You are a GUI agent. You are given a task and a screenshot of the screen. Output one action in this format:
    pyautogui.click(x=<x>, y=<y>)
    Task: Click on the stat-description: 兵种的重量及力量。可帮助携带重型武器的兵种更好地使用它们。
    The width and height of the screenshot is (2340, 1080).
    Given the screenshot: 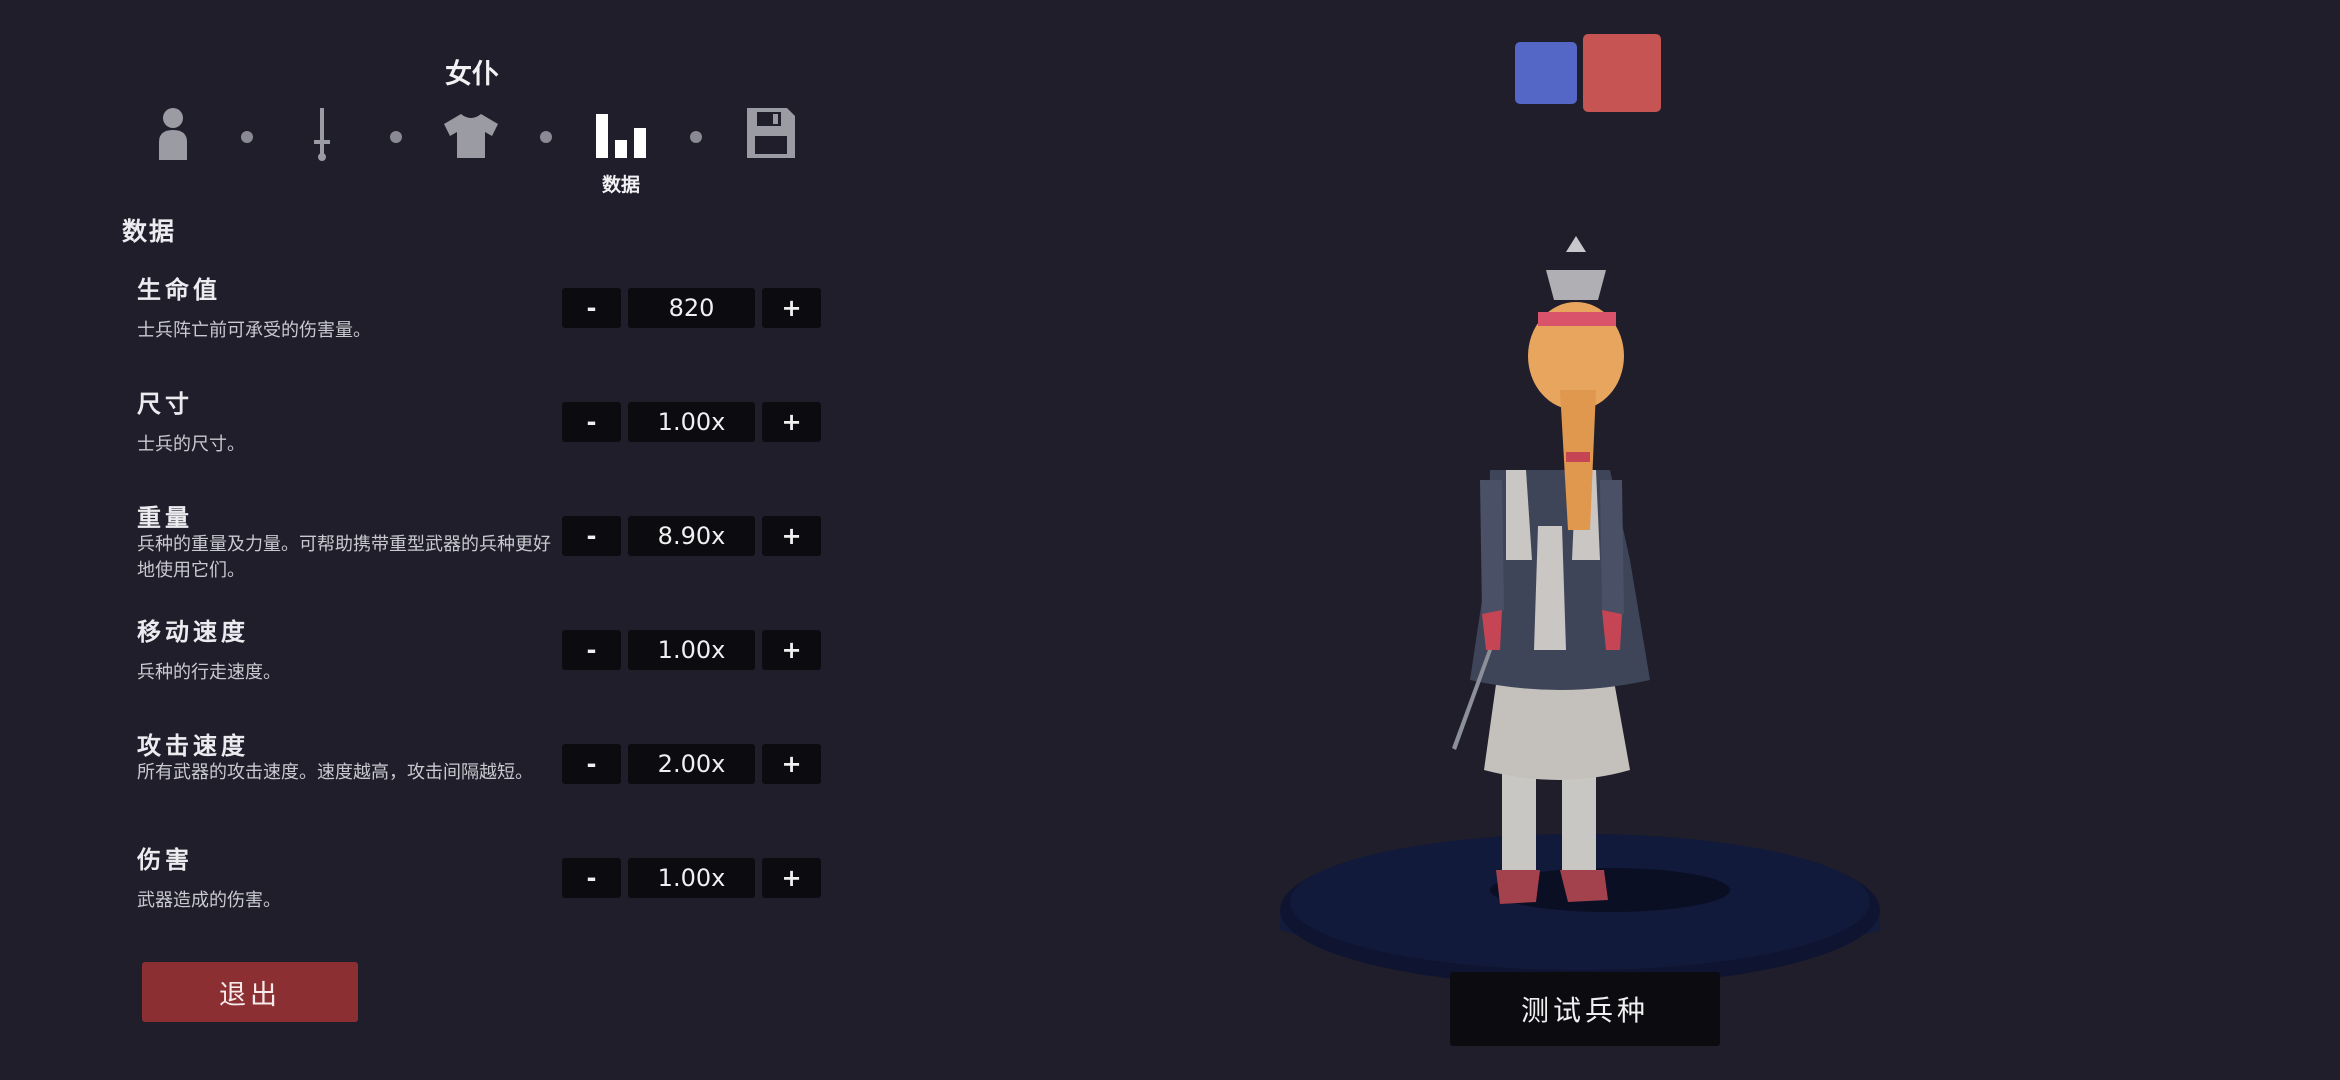 What is the action you would take?
    pyautogui.click(x=344, y=557)
    